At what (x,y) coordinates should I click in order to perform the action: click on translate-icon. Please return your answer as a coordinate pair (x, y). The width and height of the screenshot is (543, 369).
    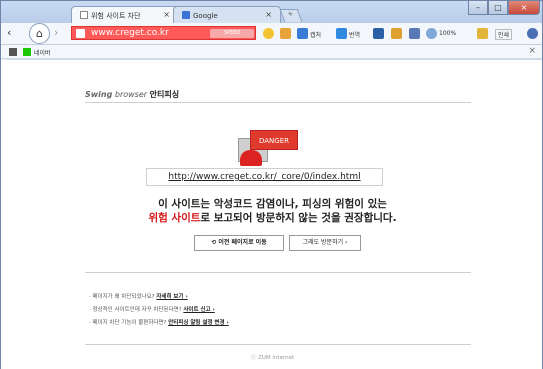
    Looking at the image, I should click on (341, 33).